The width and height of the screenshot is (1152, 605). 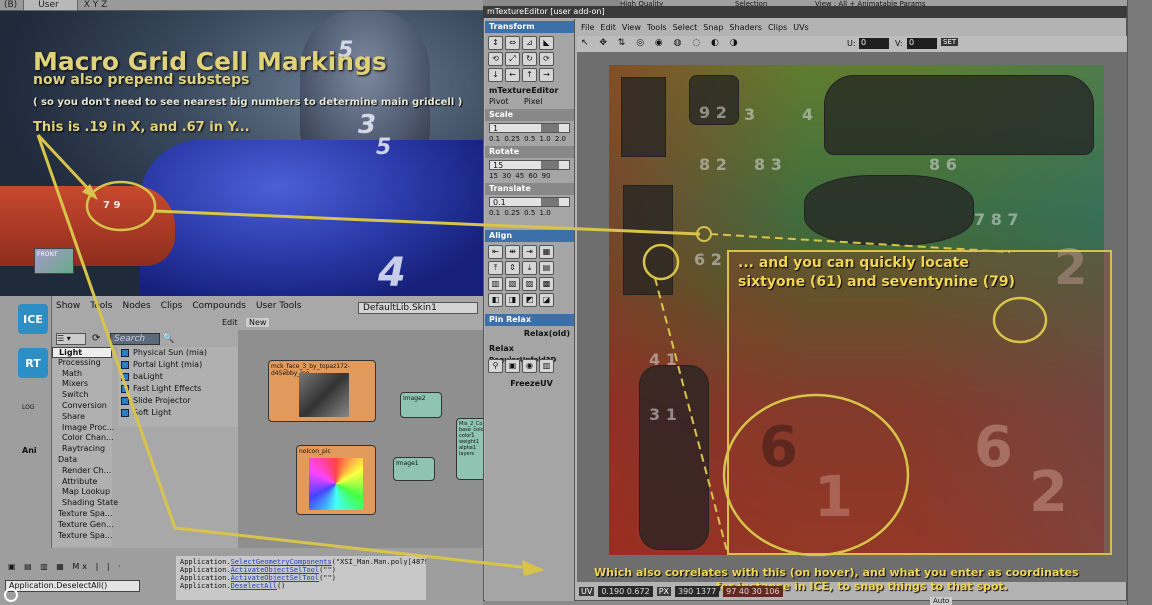 What do you see at coordinates (533, 568) in the screenshot?
I see `arrow-head` at bounding box center [533, 568].